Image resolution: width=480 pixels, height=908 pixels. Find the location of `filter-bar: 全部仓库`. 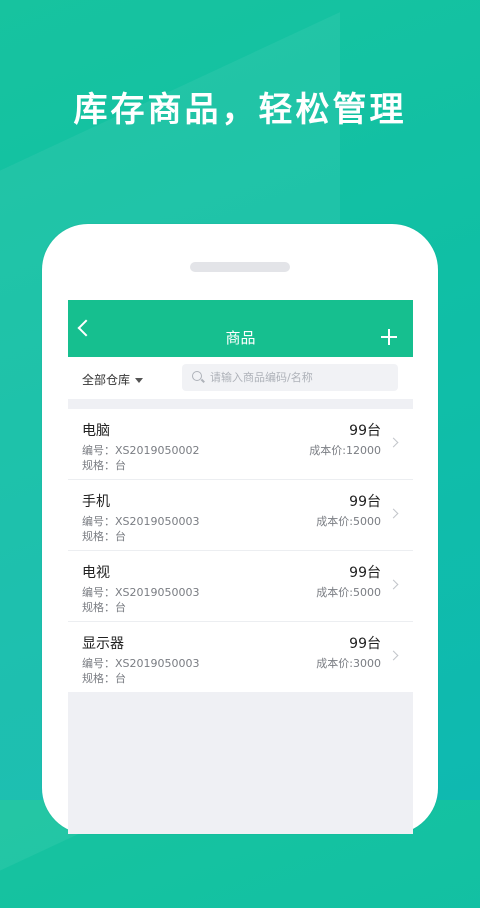

filter-bar: 全部仓库 is located at coordinates (240, 378).